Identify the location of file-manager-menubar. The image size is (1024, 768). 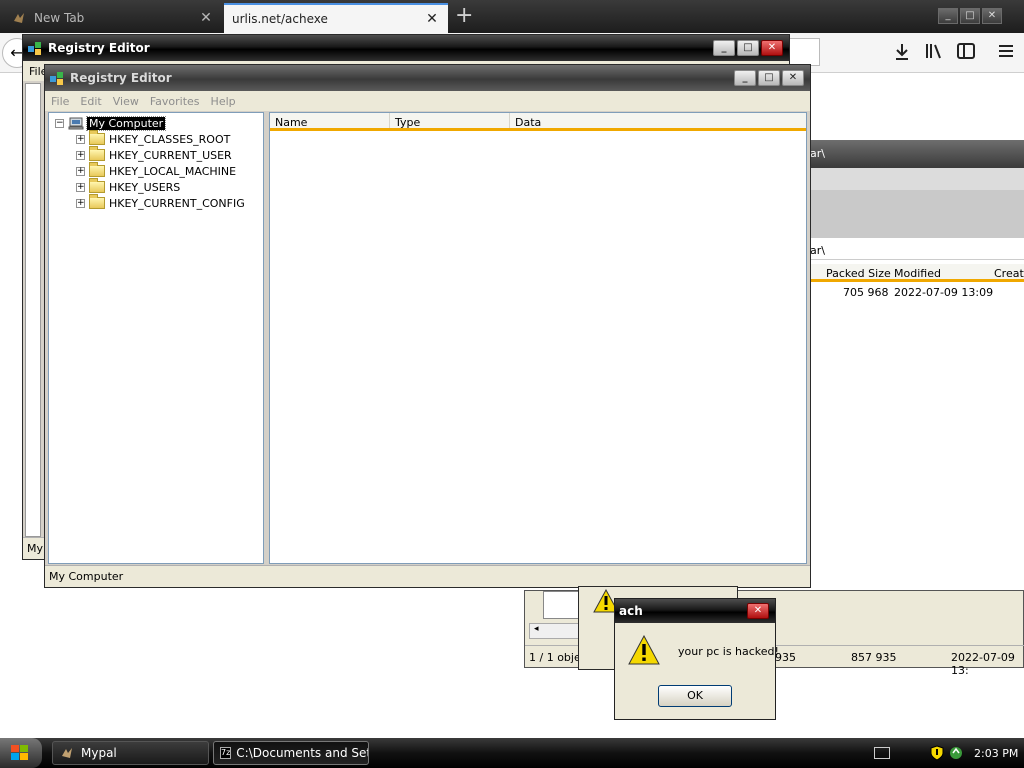
(902, 179).